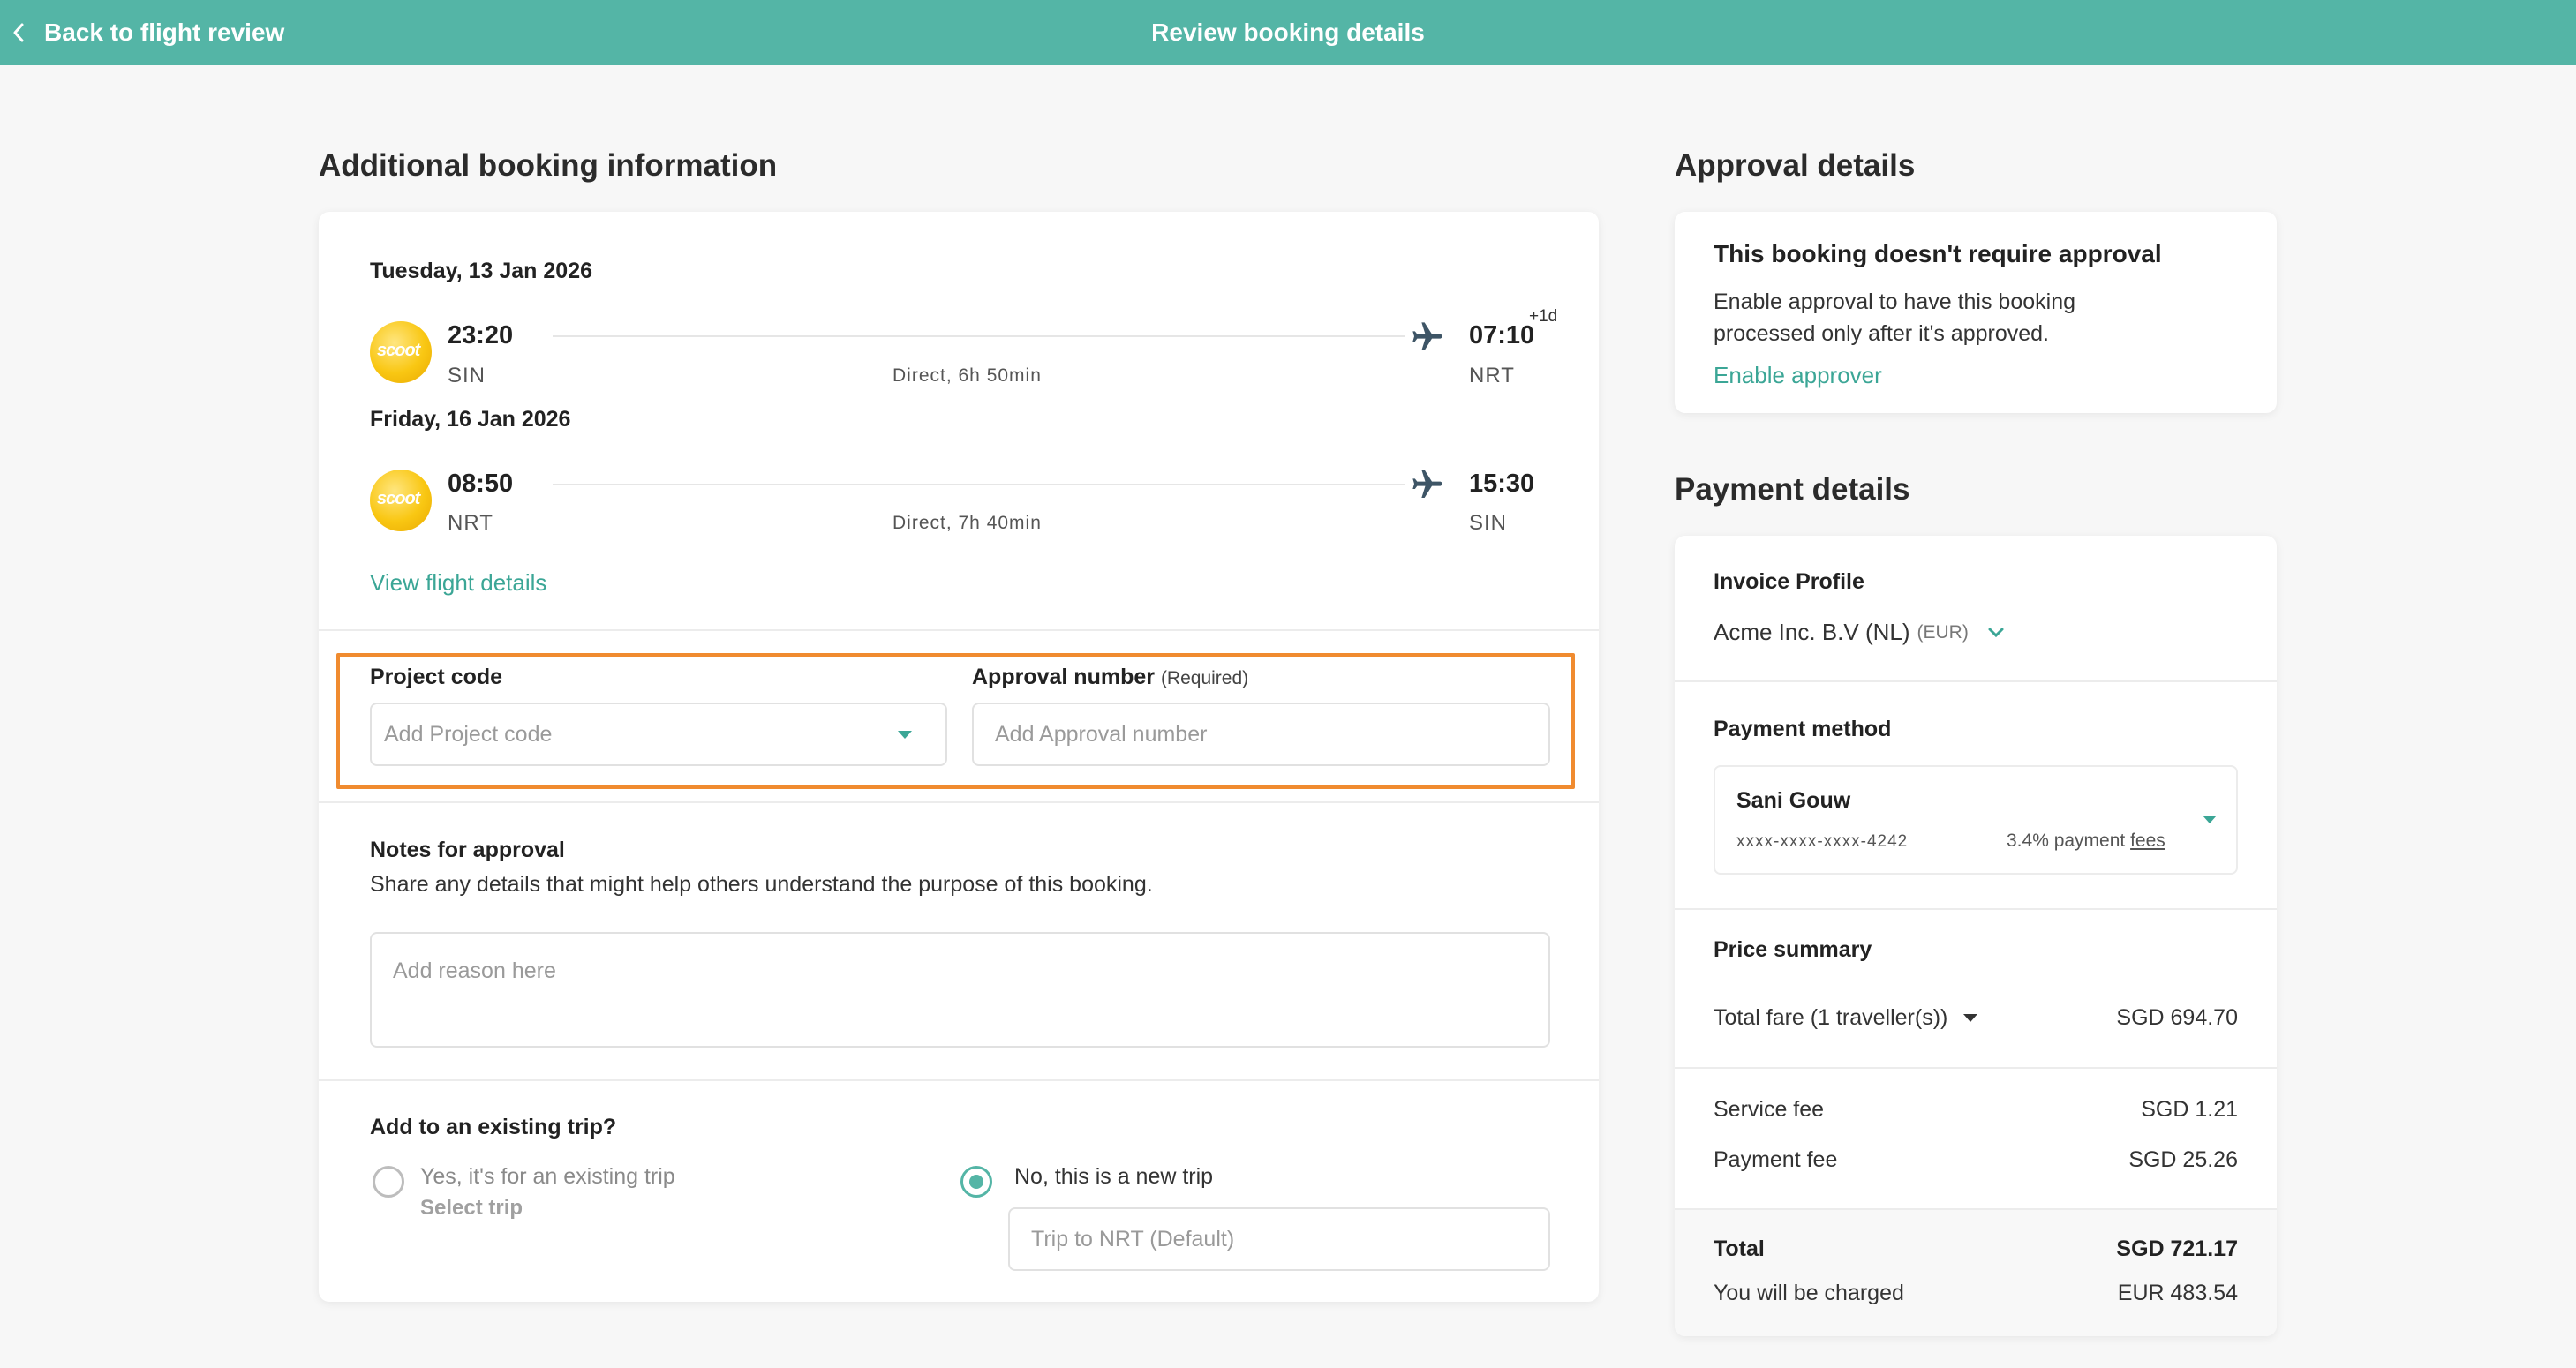  What do you see at coordinates (547, 1176) in the screenshot?
I see `existing-trip-option-label: Yes, it's for an existing trip` at bounding box center [547, 1176].